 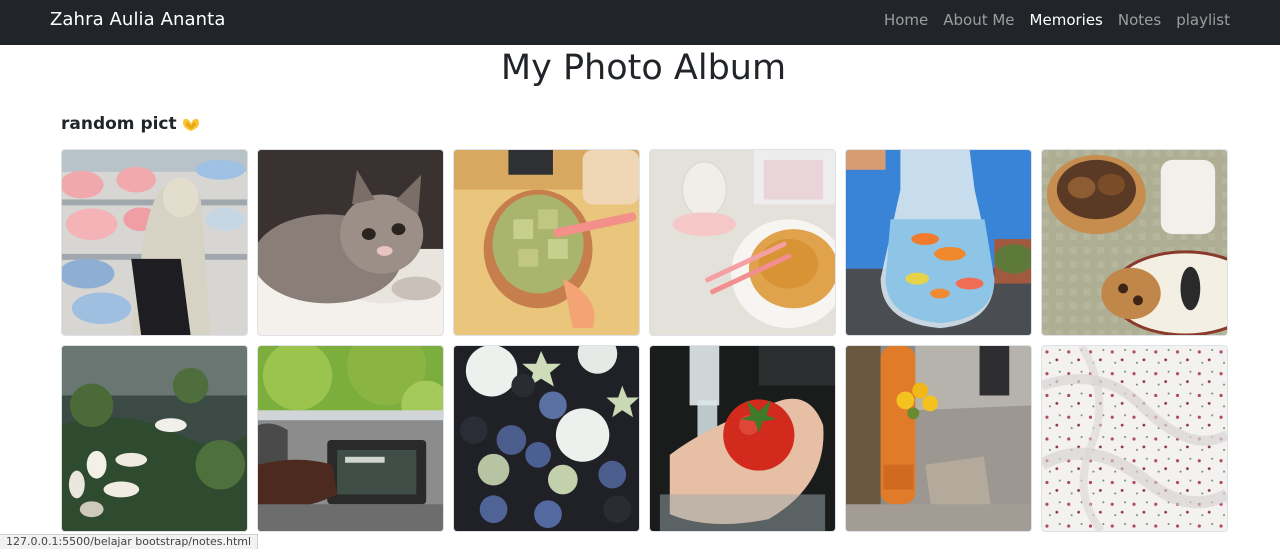 What do you see at coordinates (938, 438) in the screenshot?
I see `photo-flowers-street` at bounding box center [938, 438].